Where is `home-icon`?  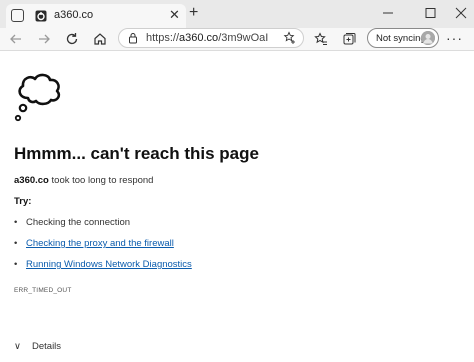 home-icon is located at coordinates (100, 39).